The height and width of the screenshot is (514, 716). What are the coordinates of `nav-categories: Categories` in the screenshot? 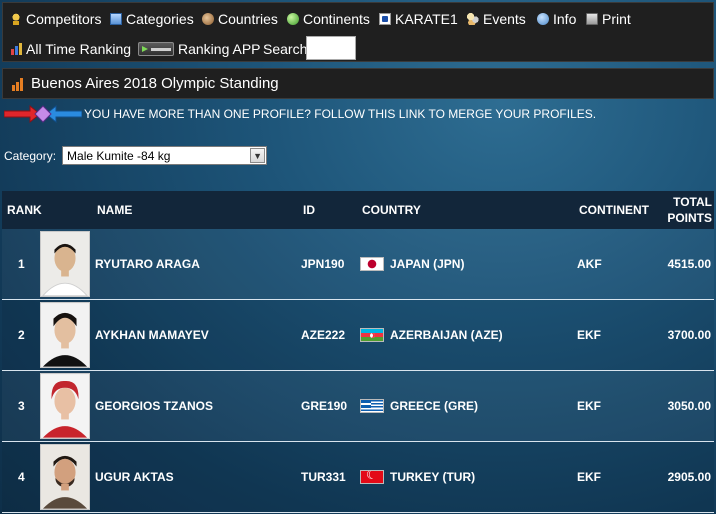 It's located at (152, 19).